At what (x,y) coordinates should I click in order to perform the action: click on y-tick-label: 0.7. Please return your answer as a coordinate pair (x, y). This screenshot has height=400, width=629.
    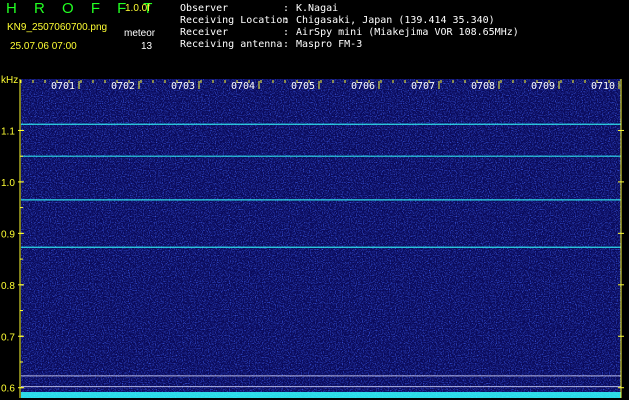
    Looking at the image, I should click on (8, 337).